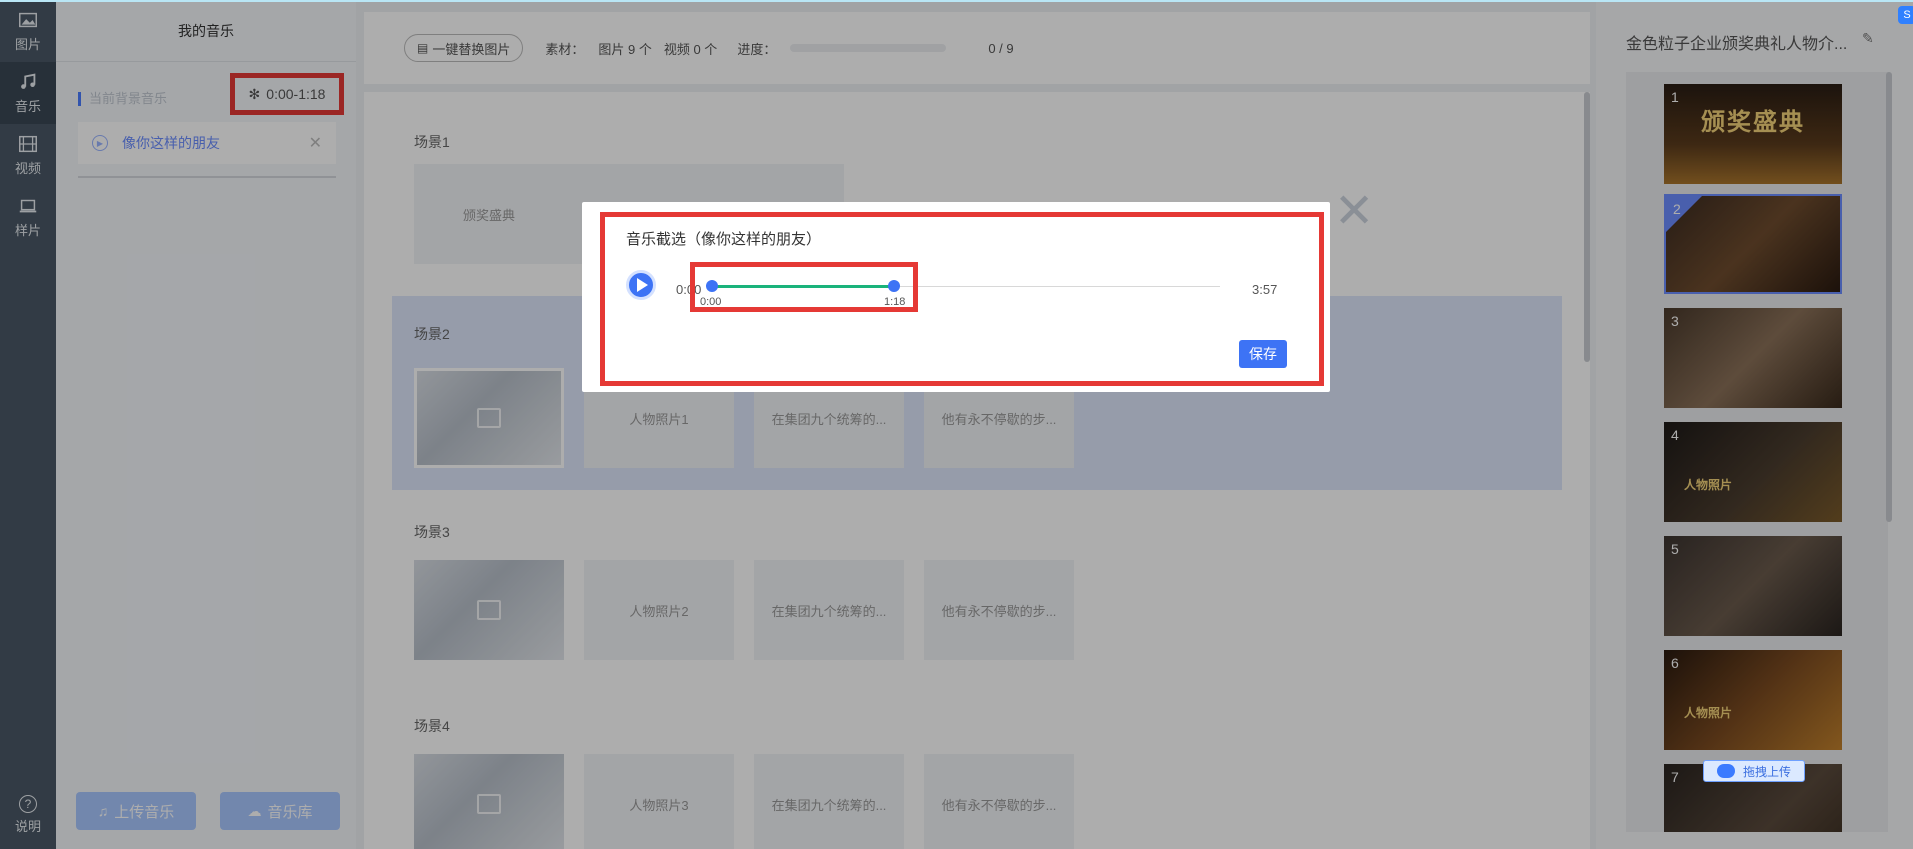  I want to click on app-badge-icon: S, so click(1905, 15).